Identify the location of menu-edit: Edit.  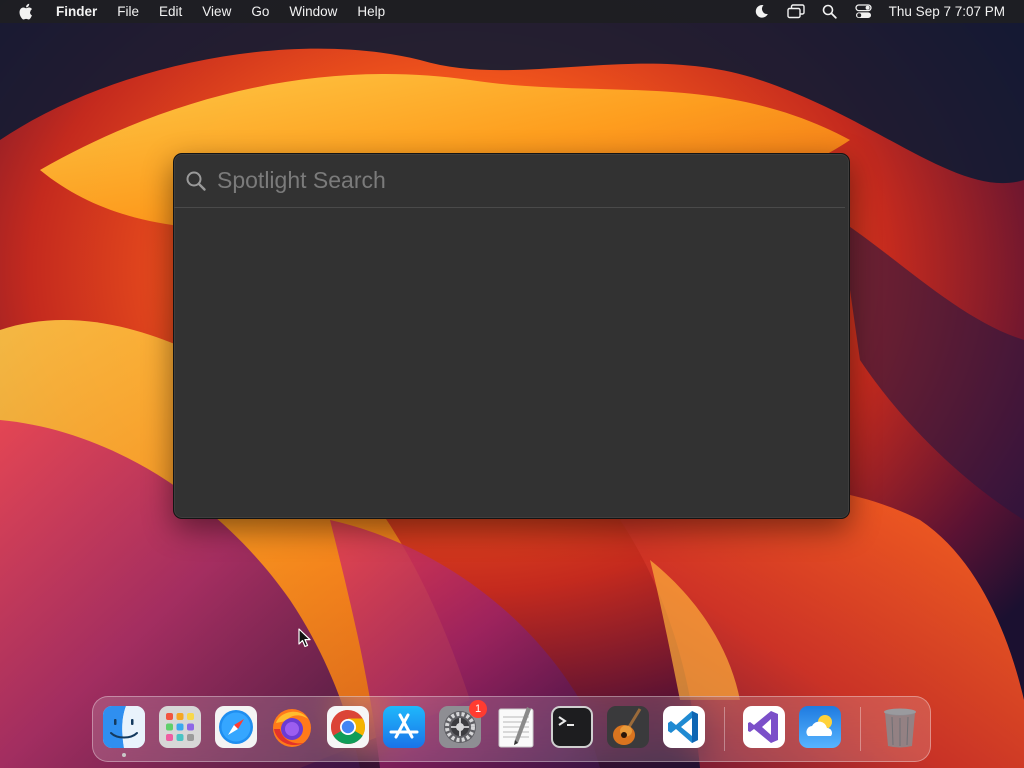
(170, 11).